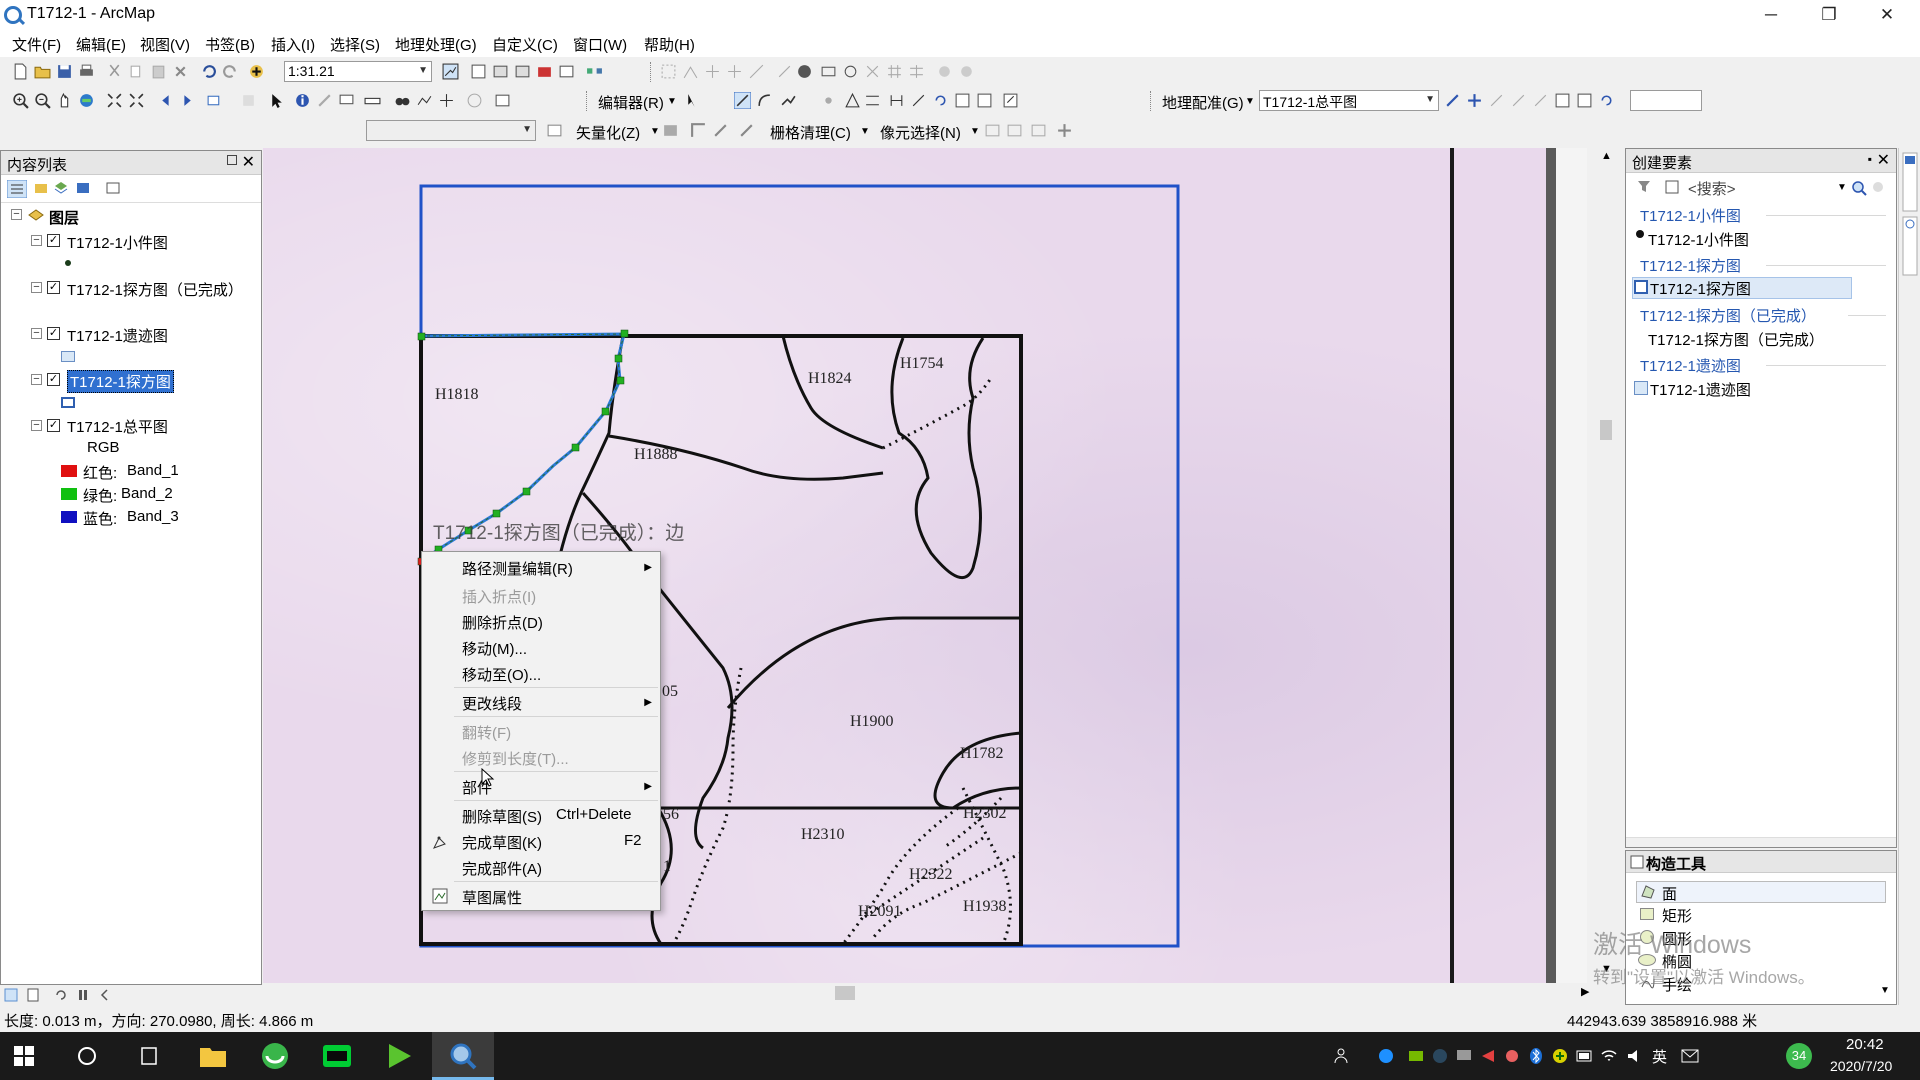 The width and height of the screenshot is (1920, 1080). What do you see at coordinates (463, 1056) in the screenshot?
I see `arcmap-taskbar-icon` at bounding box center [463, 1056].